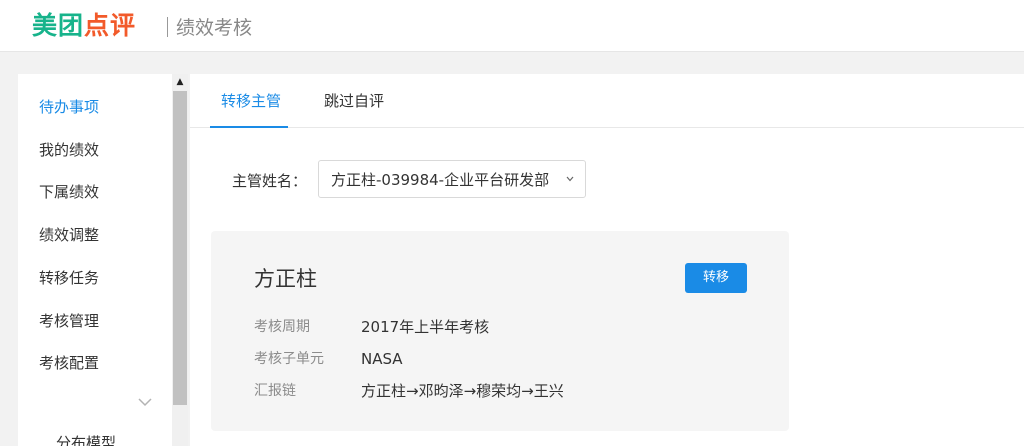 The height and width of the screenshot is (446, 1024). Describe the element at coordinates (110, 25) in the screenshot. I see `brand-logo-text-dianping: 点评` at that location.